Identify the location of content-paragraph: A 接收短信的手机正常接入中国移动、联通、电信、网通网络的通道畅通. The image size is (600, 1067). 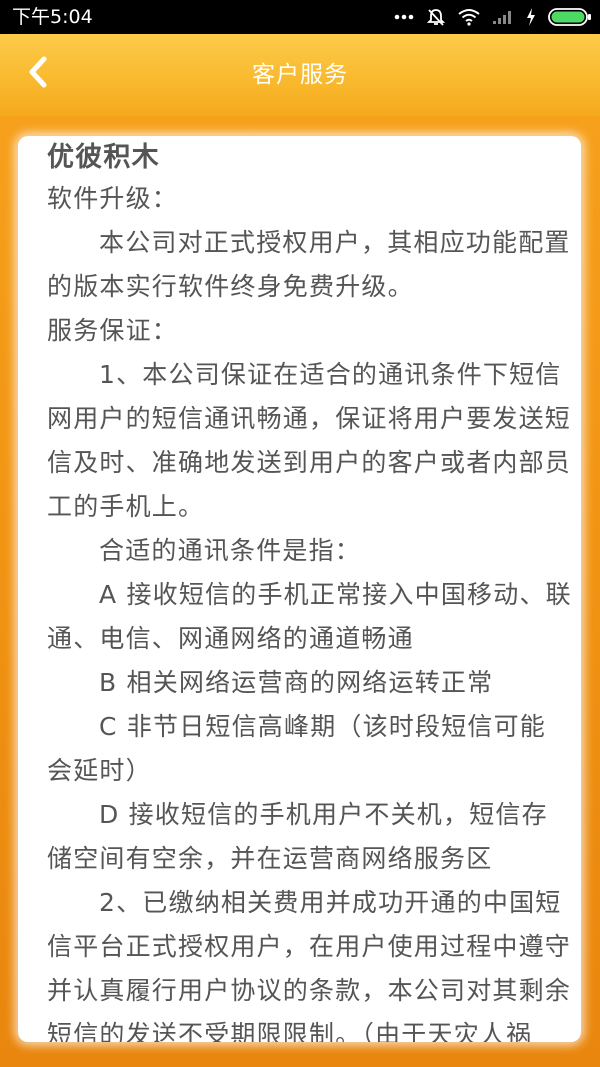
(309, 616).